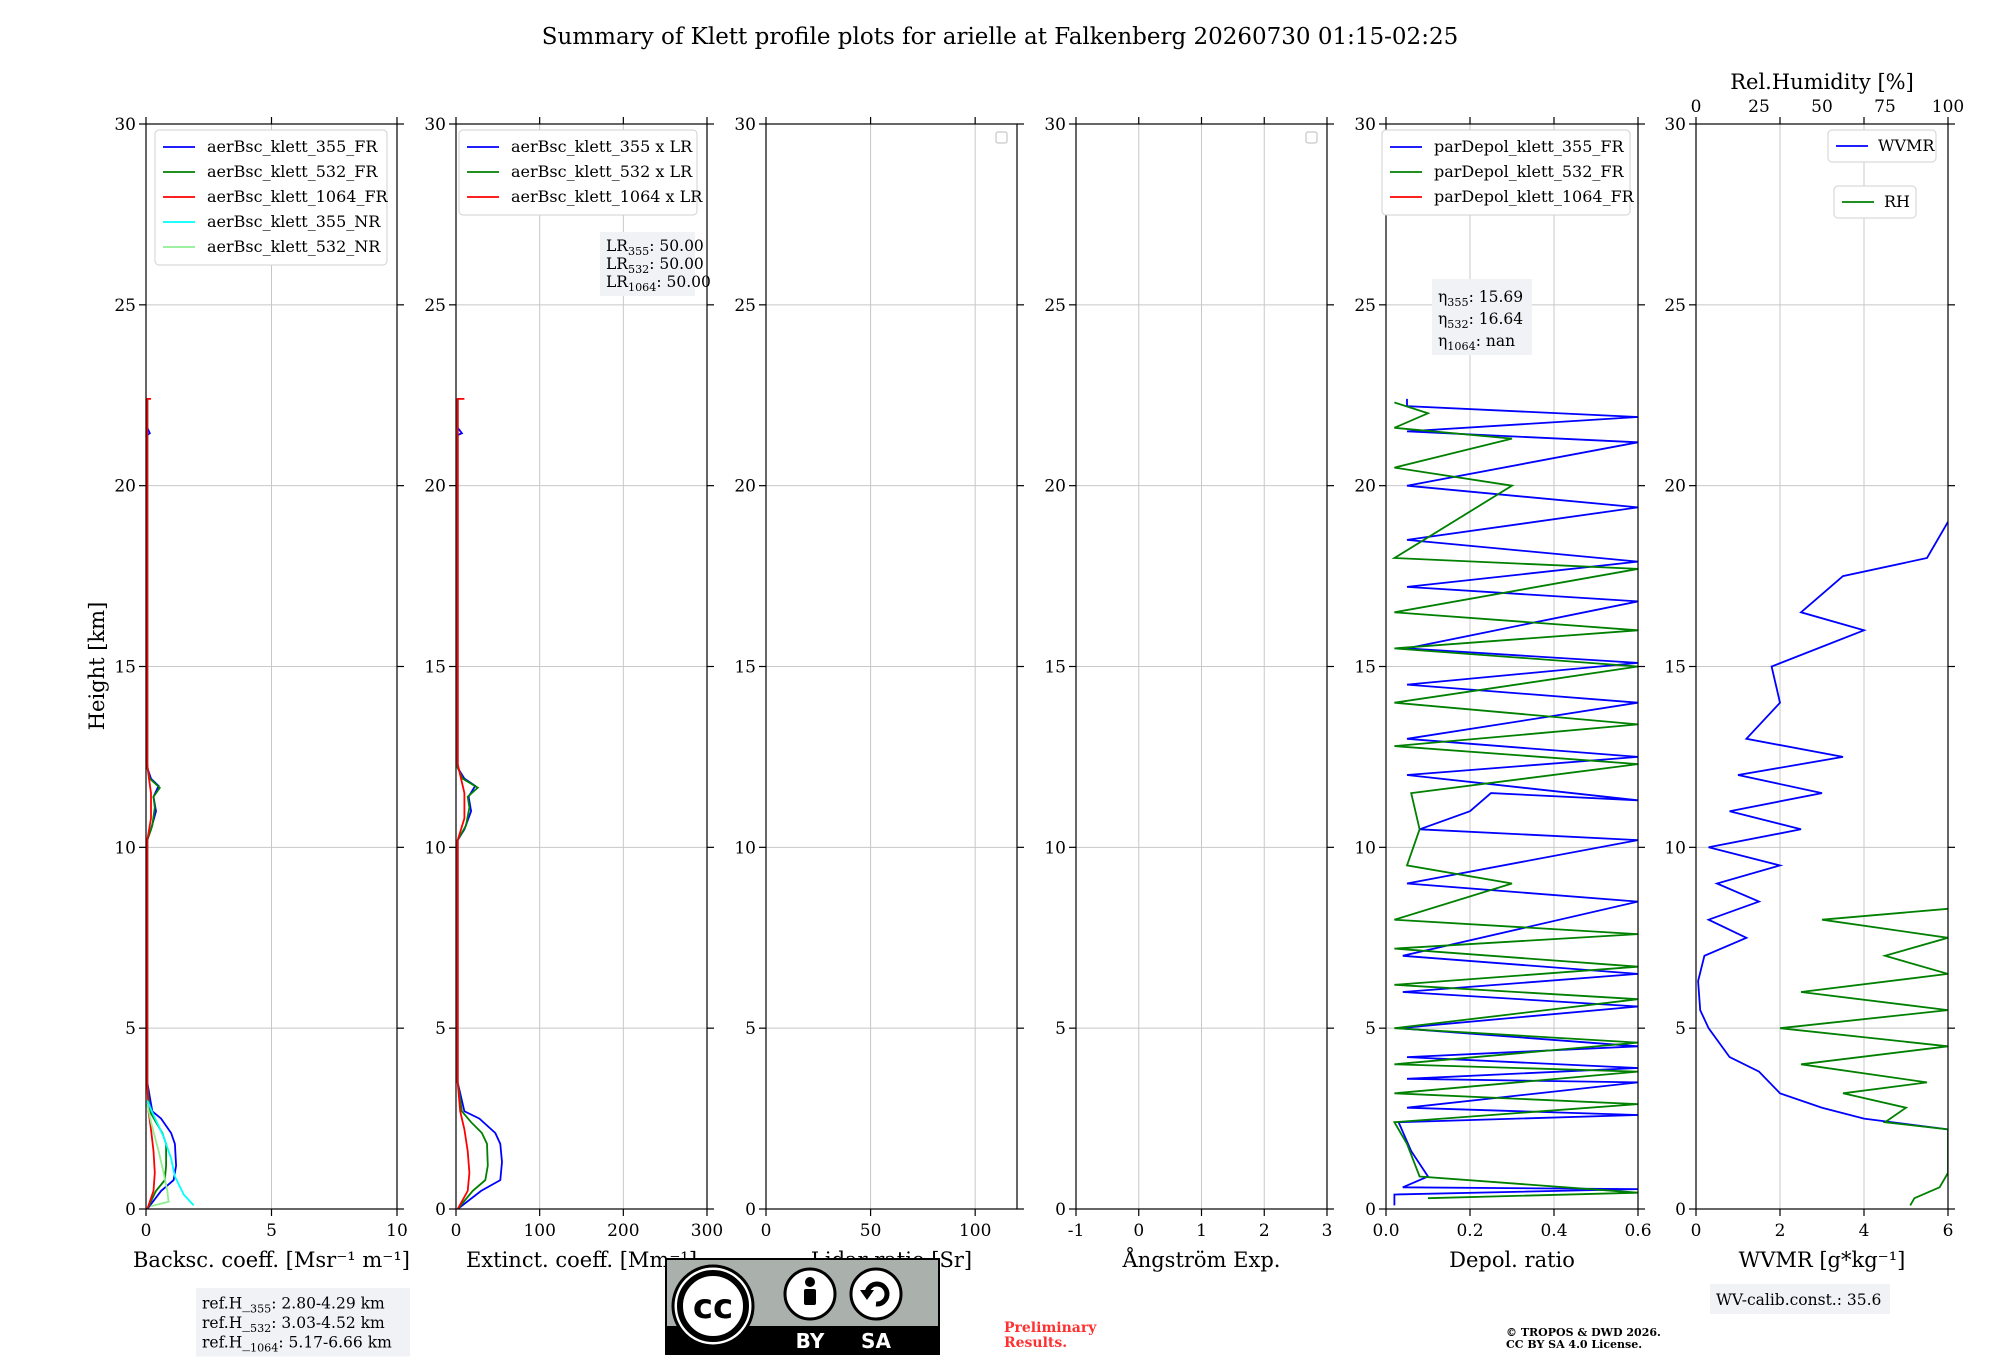  What do you see at coordinates (1201, 1231) in the screenshot?
I see `x-tick-label: 1` at bounding box center [1201, 1231].